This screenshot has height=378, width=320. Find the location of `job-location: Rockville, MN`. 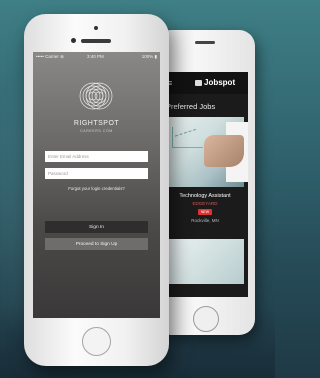

job-location: Rockville, MN is located at coordinates (205, 220).